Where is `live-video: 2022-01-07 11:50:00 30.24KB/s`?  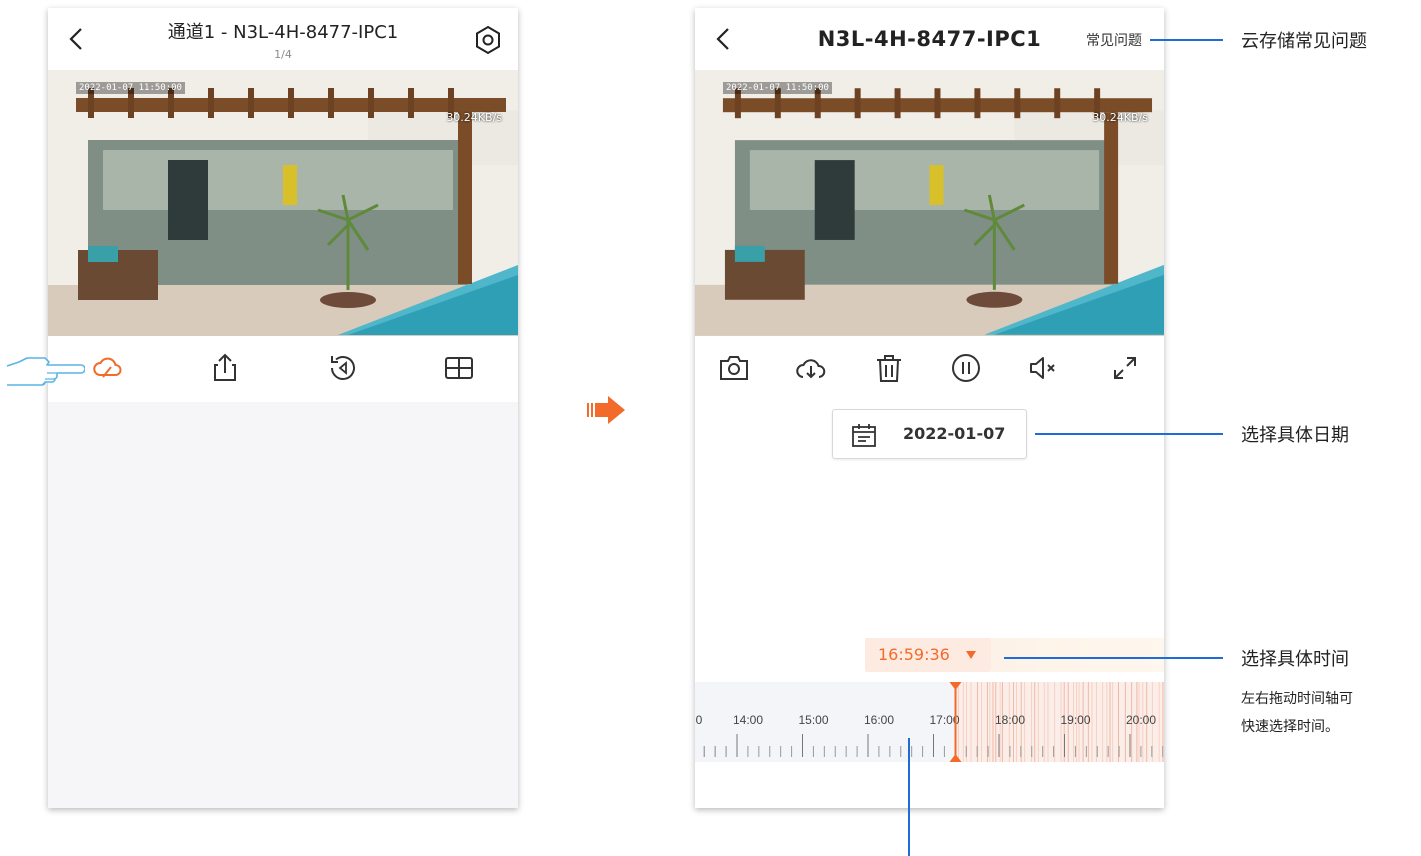 live-video: 2022-01-07 11:50:00 30.24KB/s is located at coordinates (283, 203).